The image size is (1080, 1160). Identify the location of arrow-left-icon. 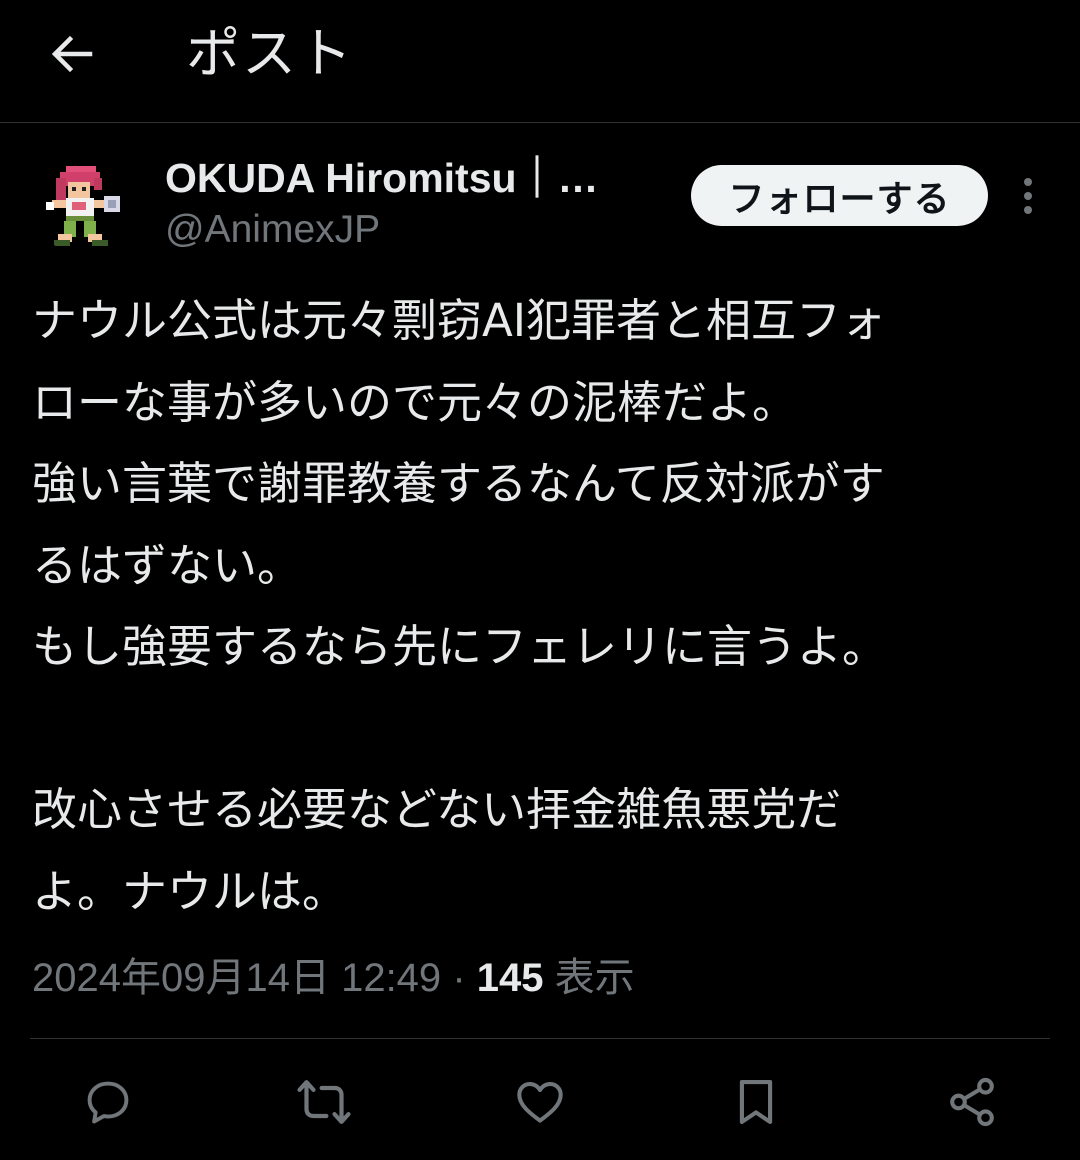
(72, 54).